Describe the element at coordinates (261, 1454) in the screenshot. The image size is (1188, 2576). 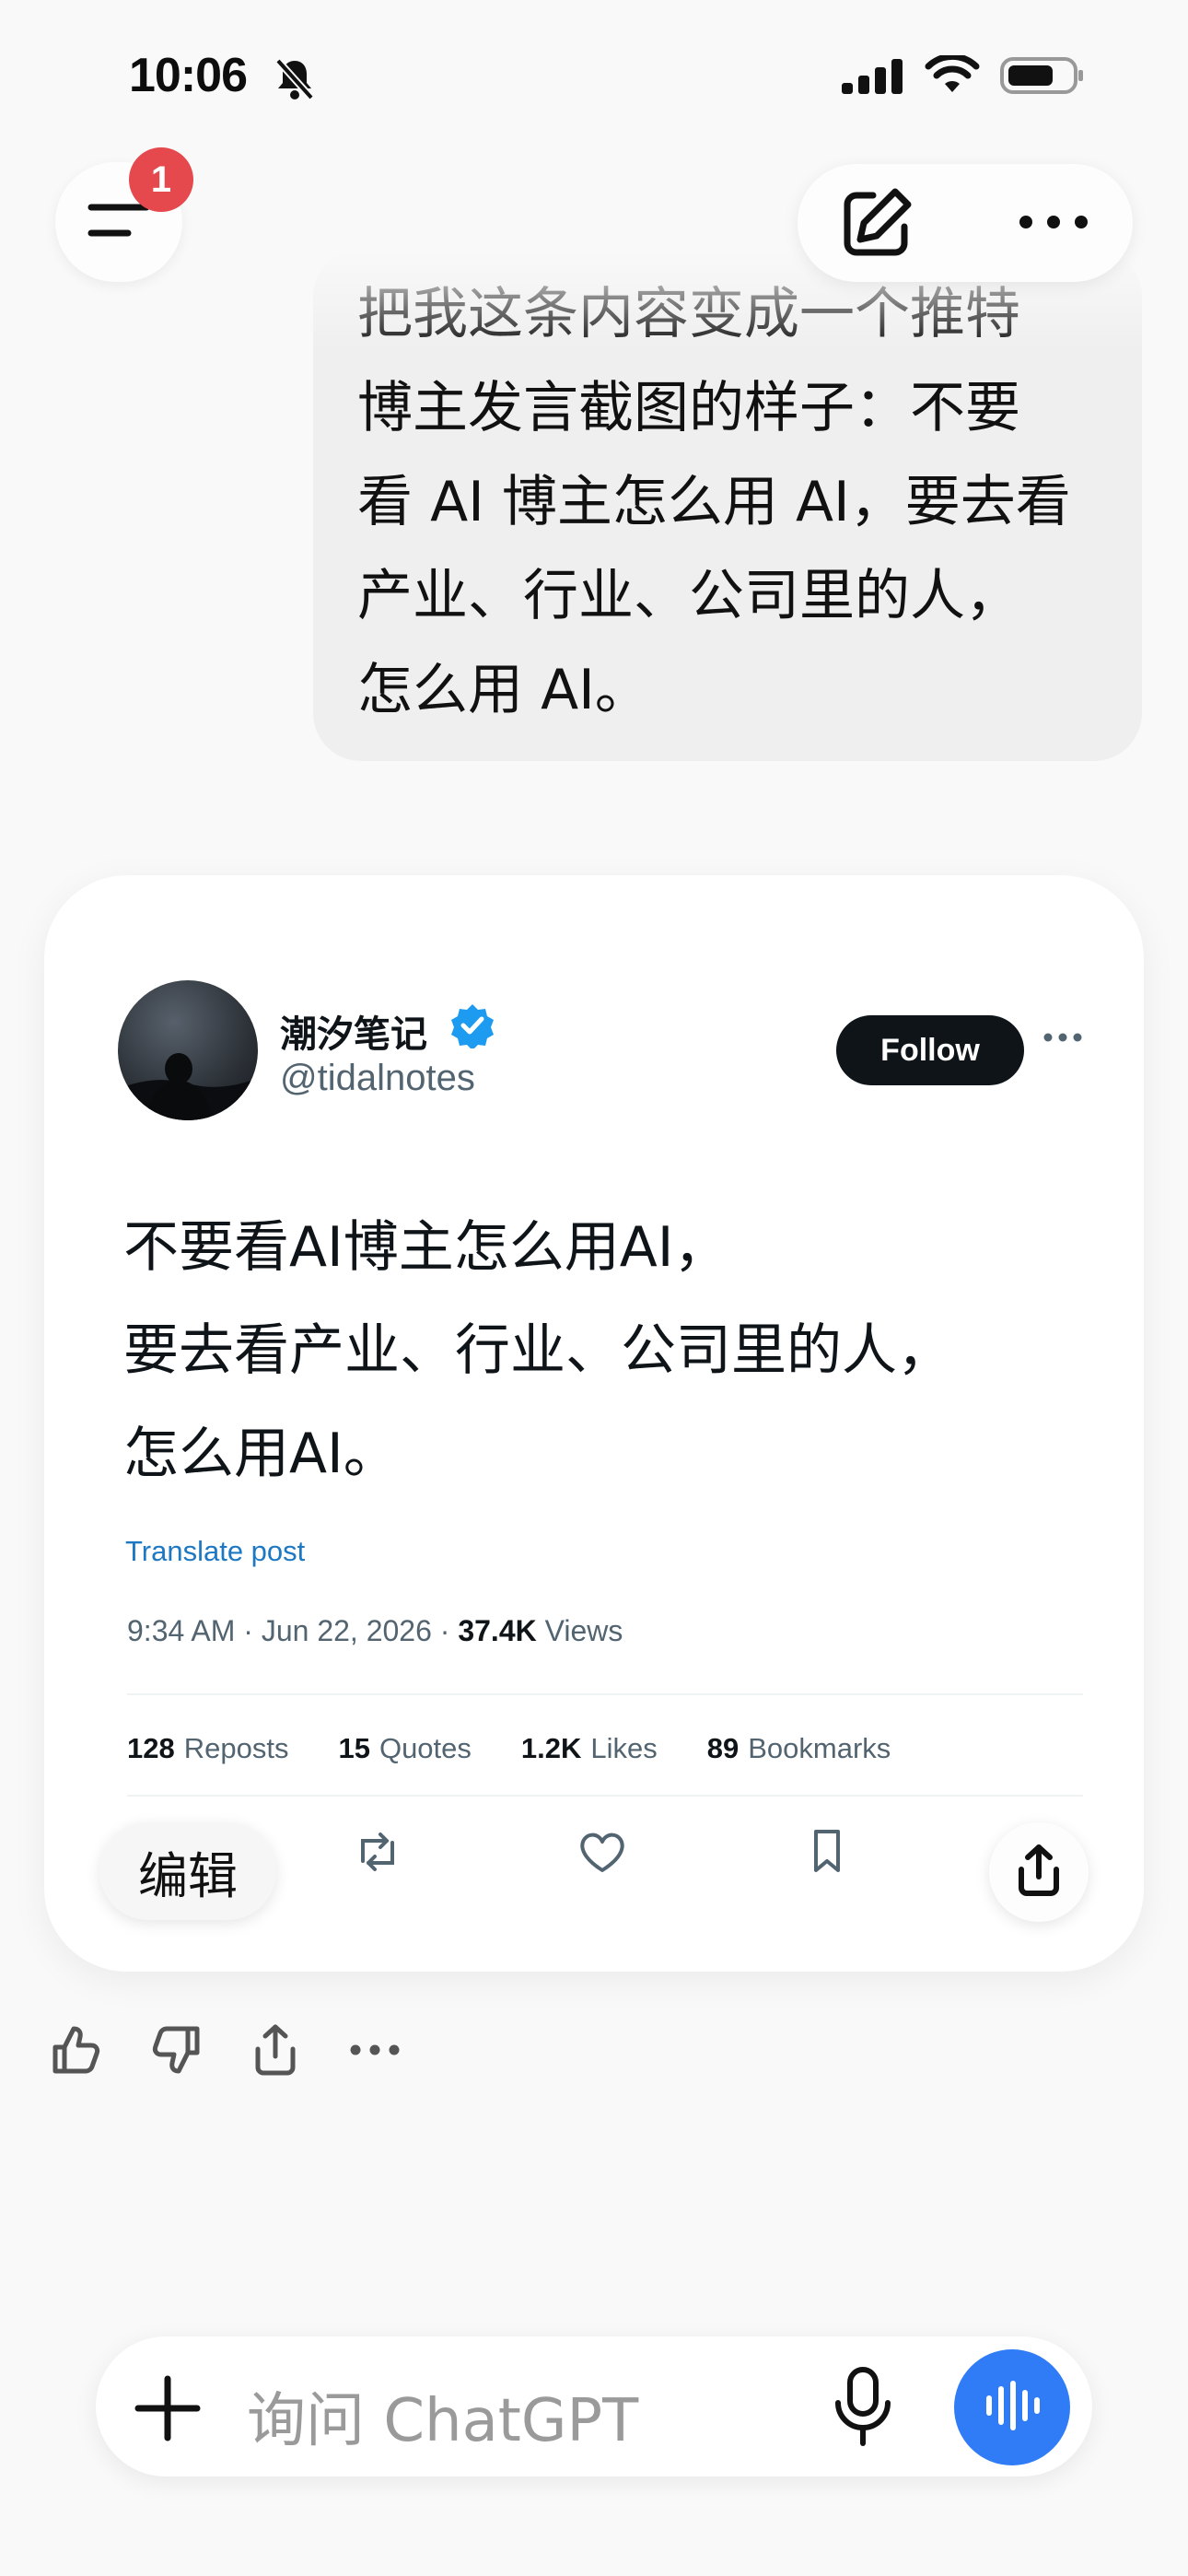
I see `tweet-text-line: 怎么用AI。` at that location.